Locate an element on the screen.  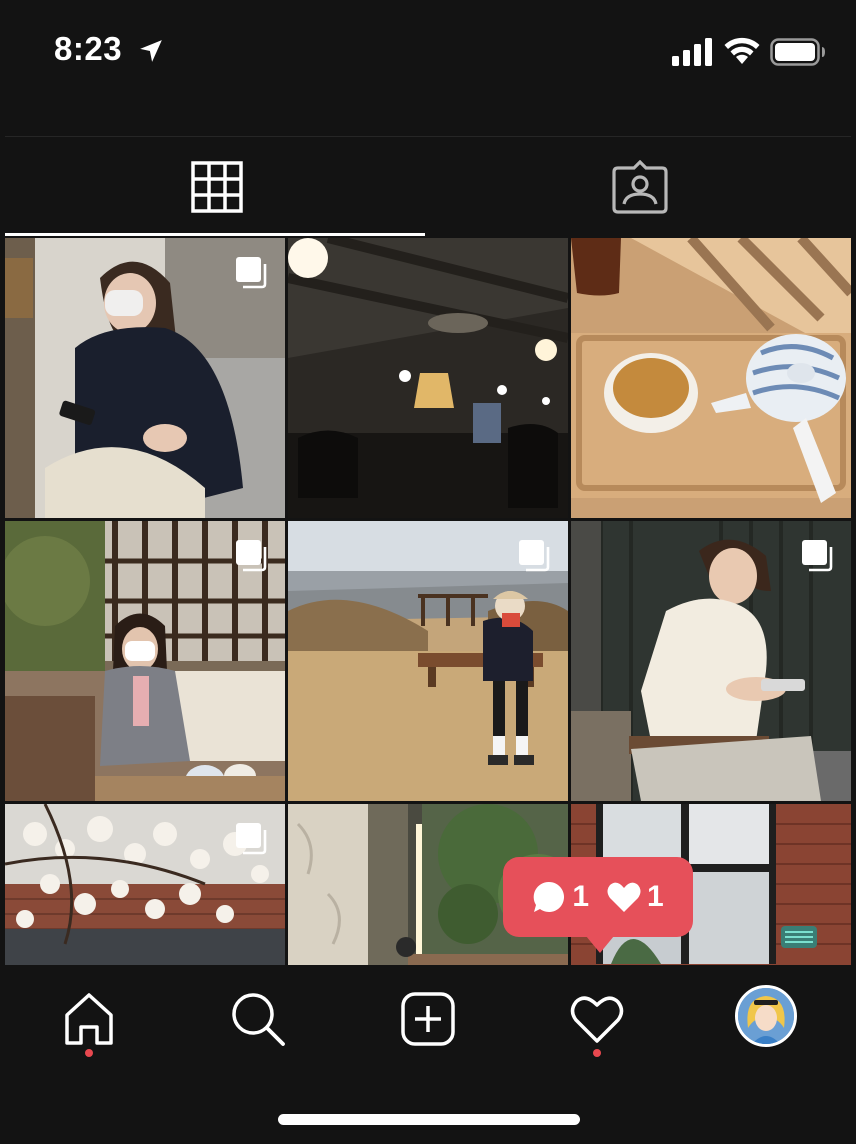
new-post-button is located at coordinates (428, 1019).